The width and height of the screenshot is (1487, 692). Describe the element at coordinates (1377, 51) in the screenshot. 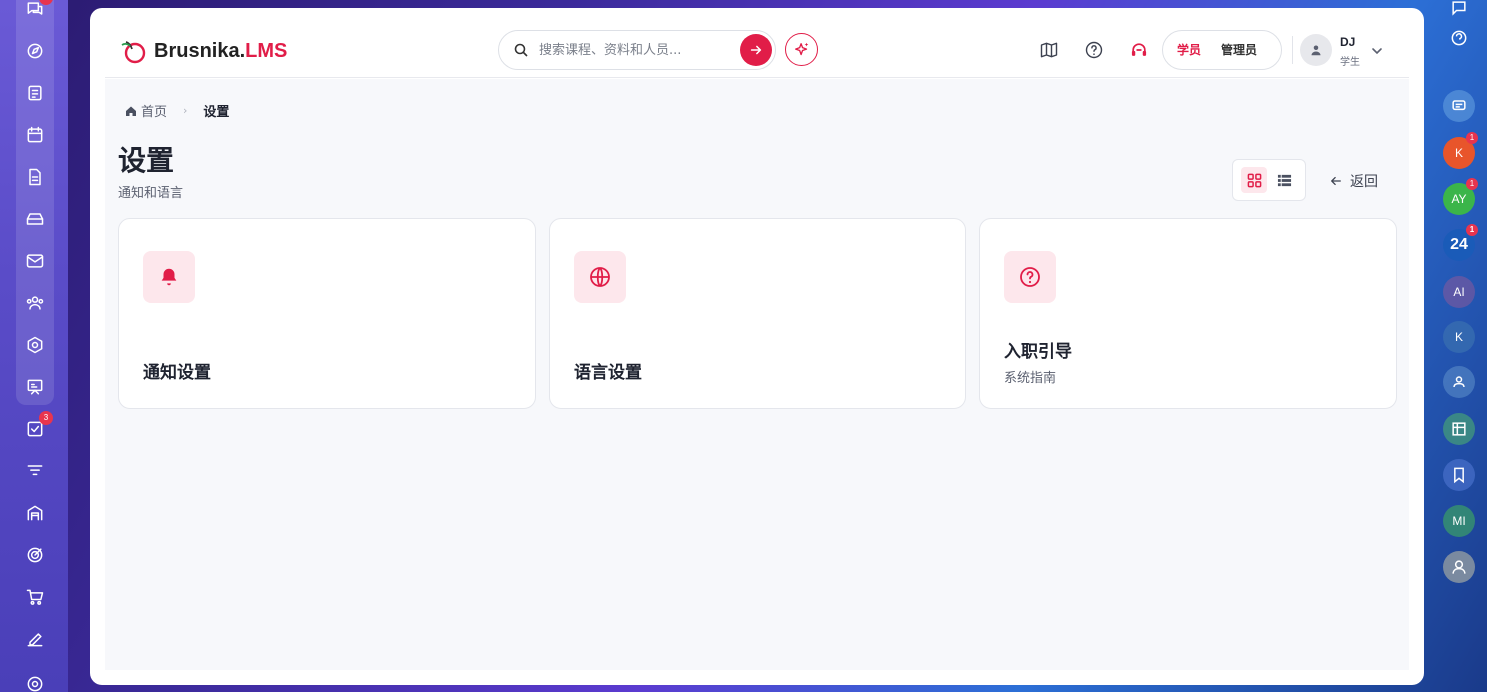

I see `chevron-down-icon` at that location.